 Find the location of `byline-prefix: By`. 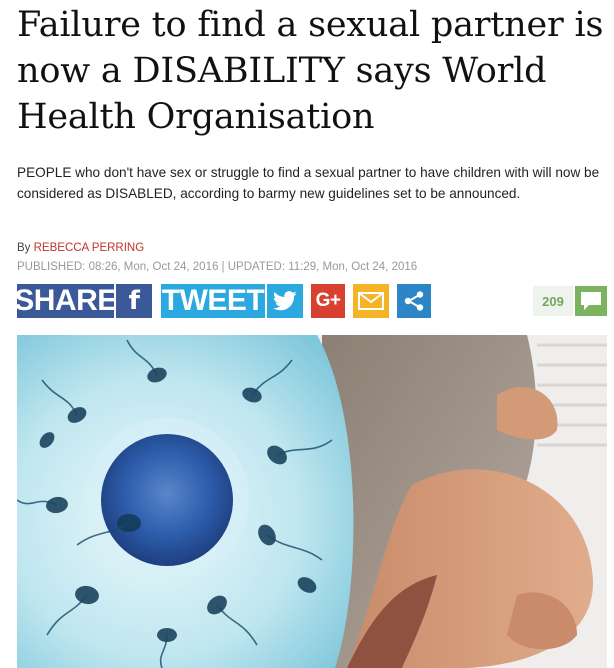

byline-prefix: By is located at coordinates (25, 248).